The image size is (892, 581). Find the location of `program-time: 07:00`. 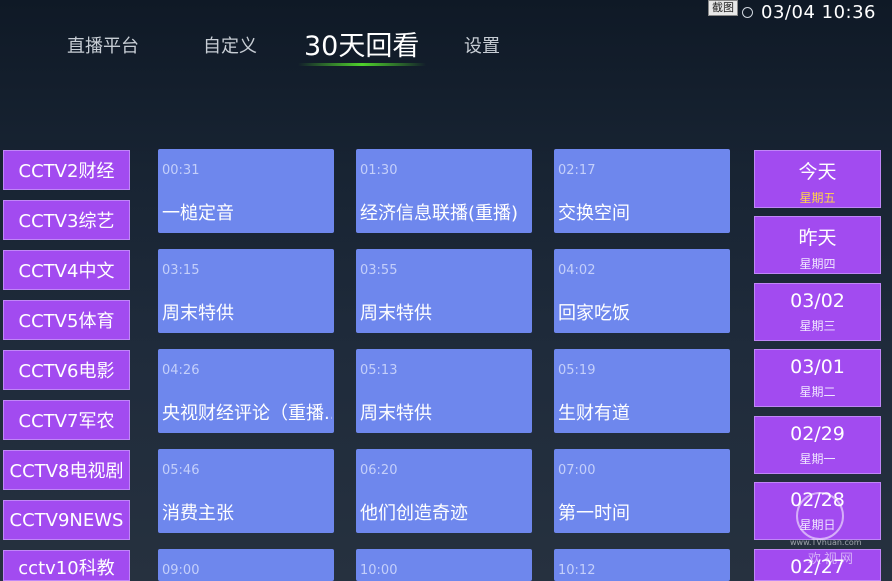

program-time: 07:00 is located at coordinates (577, 470).